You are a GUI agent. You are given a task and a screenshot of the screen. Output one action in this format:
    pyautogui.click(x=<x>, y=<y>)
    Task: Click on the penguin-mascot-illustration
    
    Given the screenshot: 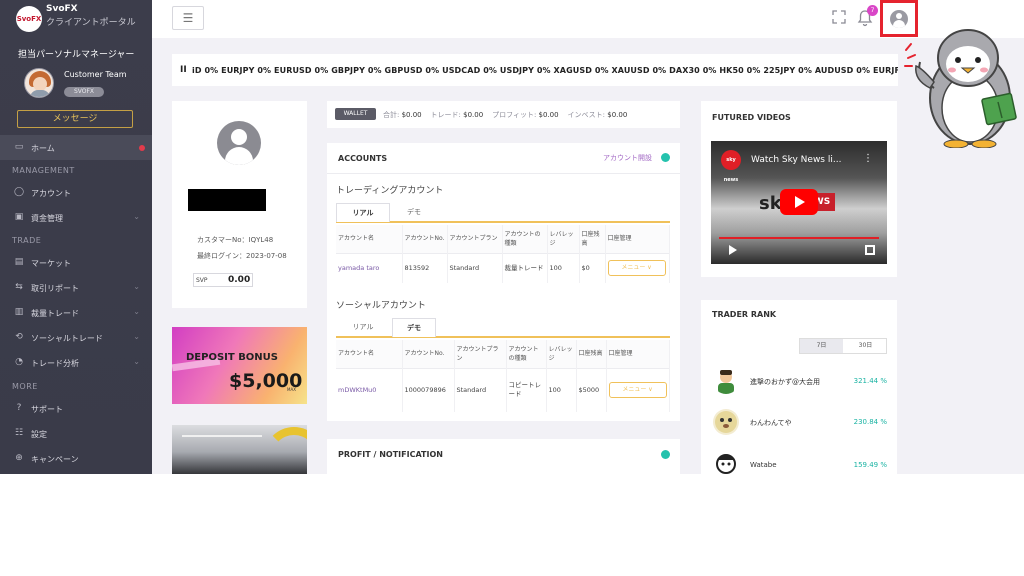 What is the action you would take?
    pyautogui.click(x=960, y=88)
    